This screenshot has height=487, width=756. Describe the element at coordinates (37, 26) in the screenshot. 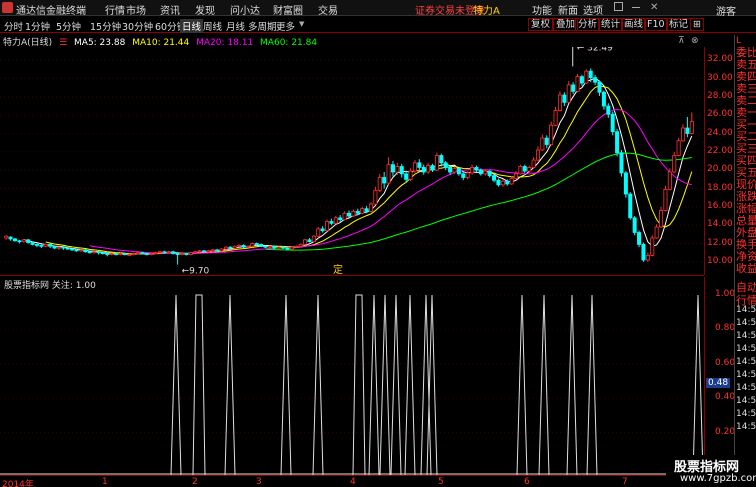

I see `period-1min: 1分钟` at that location.